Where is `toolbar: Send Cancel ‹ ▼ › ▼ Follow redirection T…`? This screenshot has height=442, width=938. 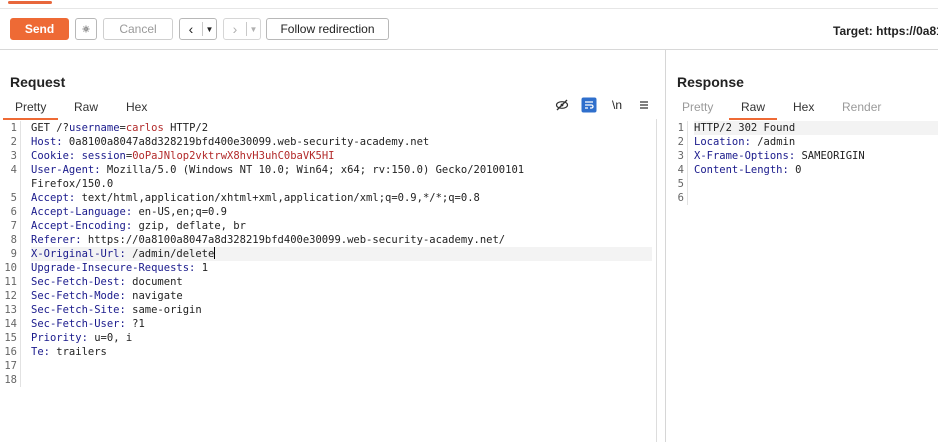
toolbar: Send Cancel ‹ ▼ › ▼ Follow redirection T… is located at coordinates (469, 29).